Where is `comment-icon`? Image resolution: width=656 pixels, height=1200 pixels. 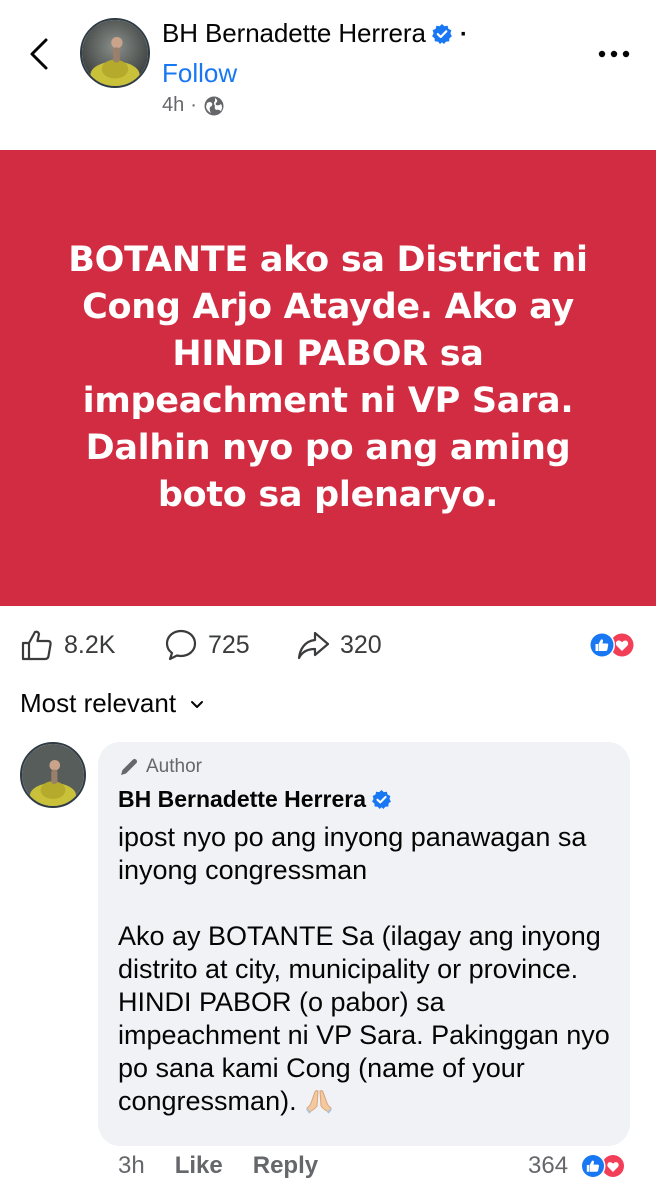
comment-icon is located at coordinates (181, 645).